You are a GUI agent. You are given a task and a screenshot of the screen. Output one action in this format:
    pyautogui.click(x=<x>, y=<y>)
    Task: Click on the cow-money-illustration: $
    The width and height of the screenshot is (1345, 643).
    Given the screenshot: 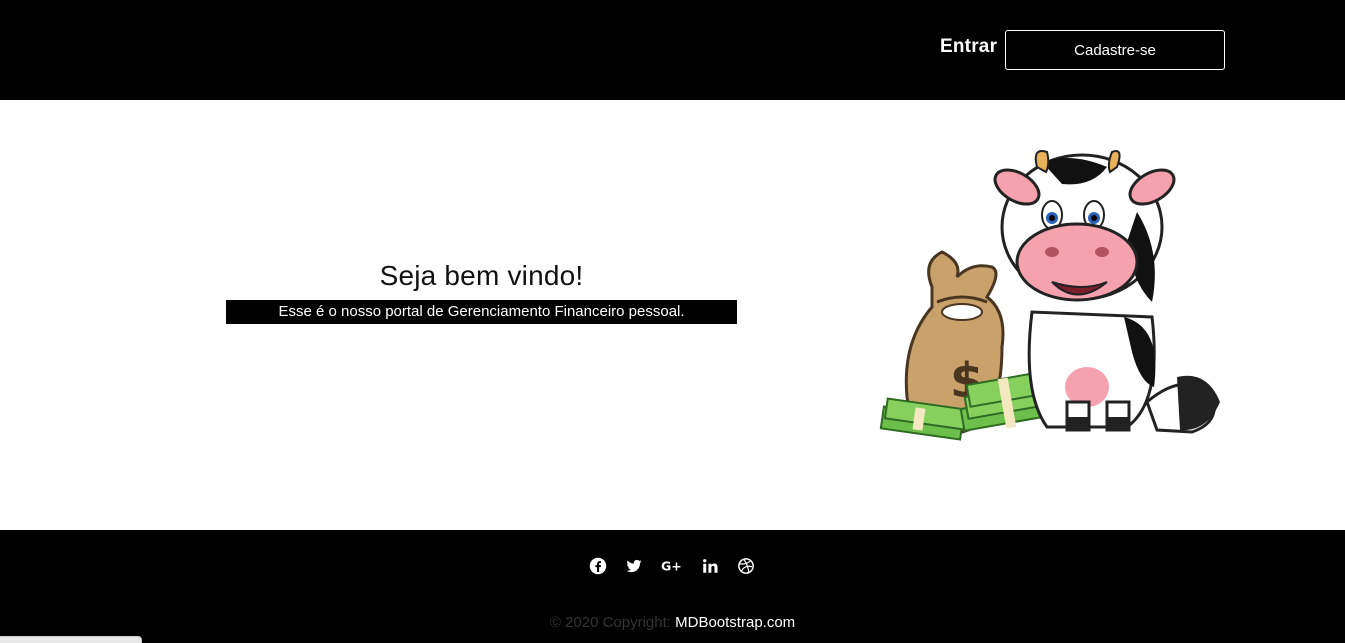 What is the action you would take?
    pyautogui.click(x=1049, y=295)
    